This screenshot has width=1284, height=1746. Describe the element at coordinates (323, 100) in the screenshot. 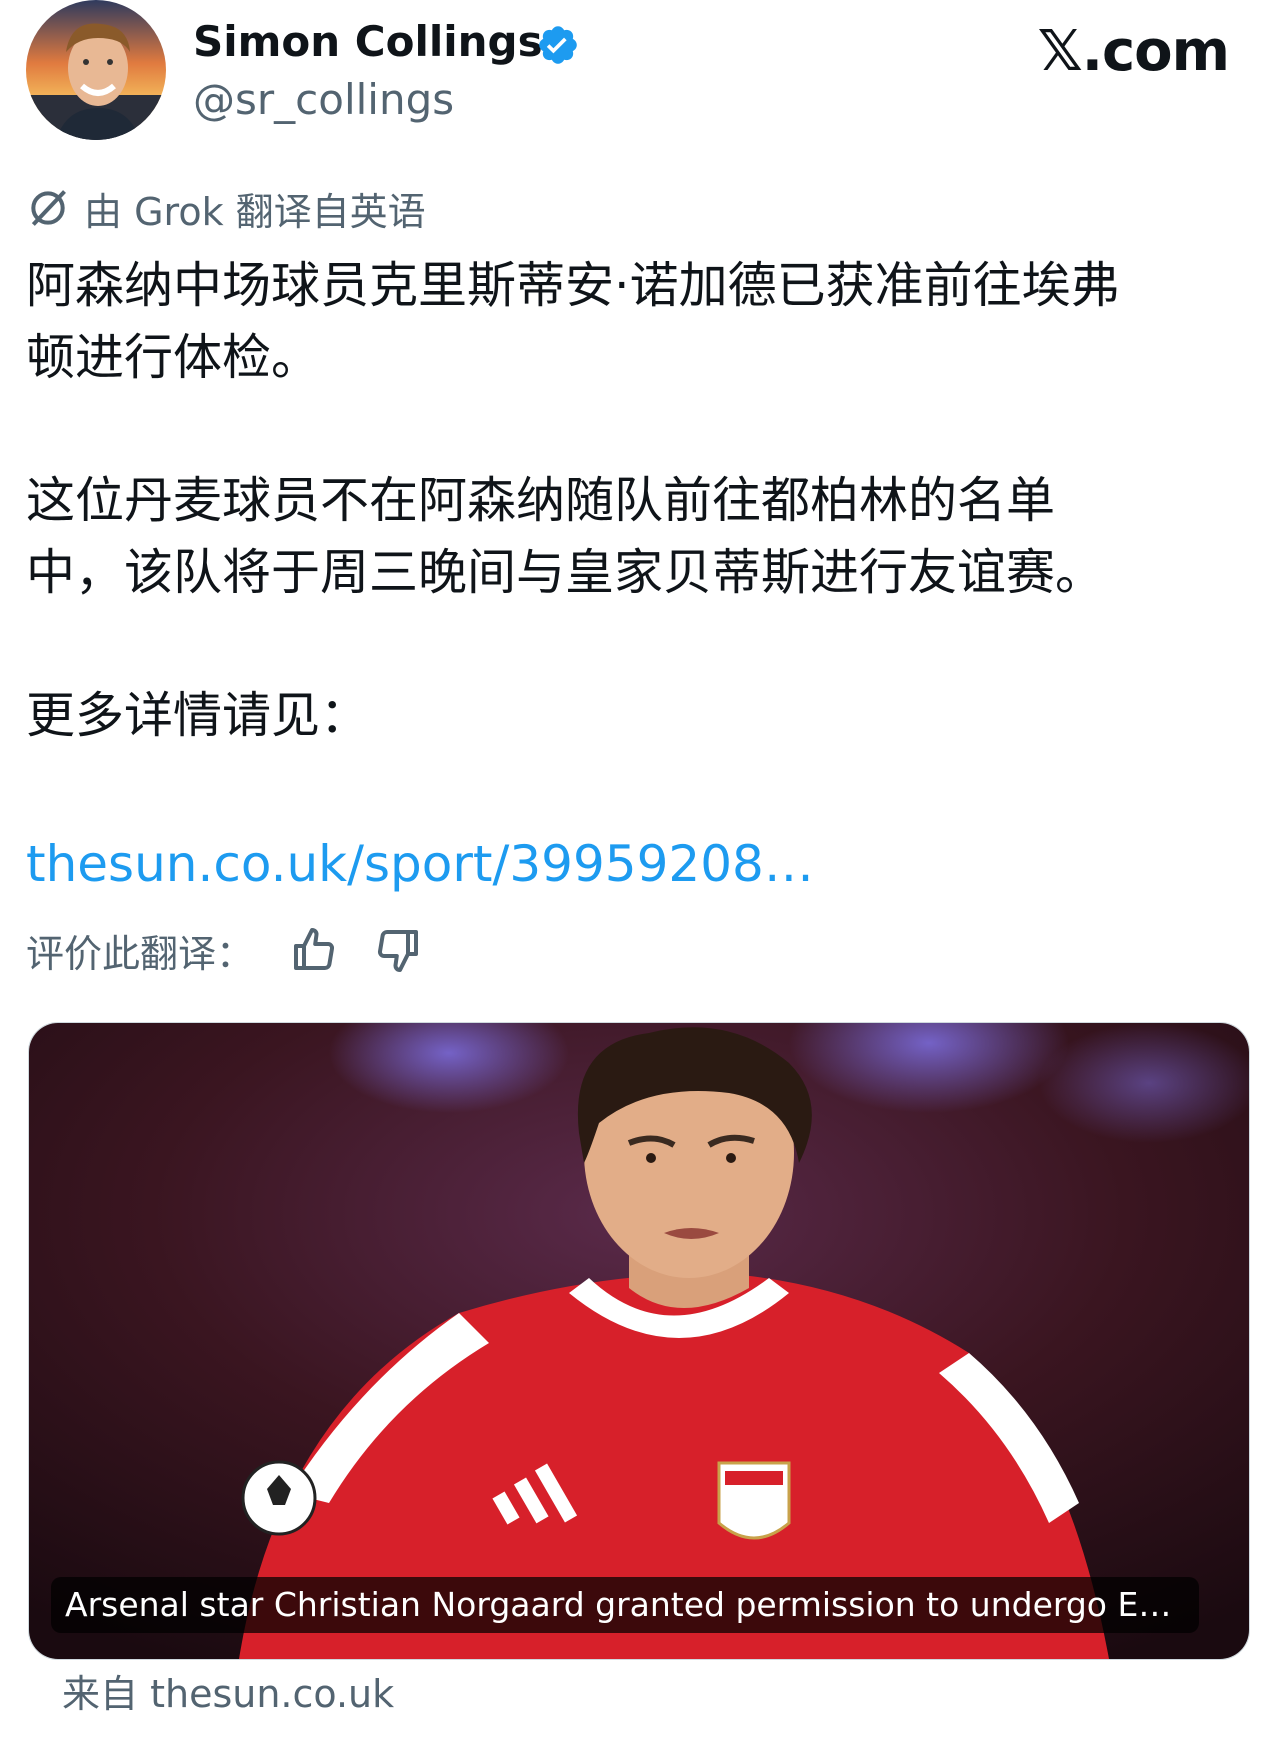

I see `user-handle: @sr_collings` at that location.